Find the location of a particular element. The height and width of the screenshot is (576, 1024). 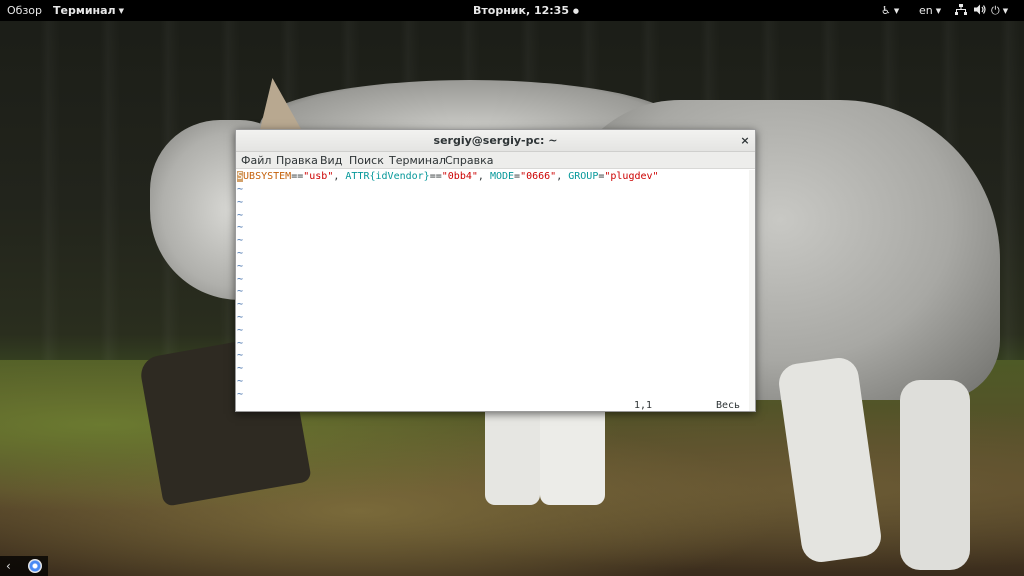

clock-button: Вторник, 12:35 ● is located at coordinates (526, 10).